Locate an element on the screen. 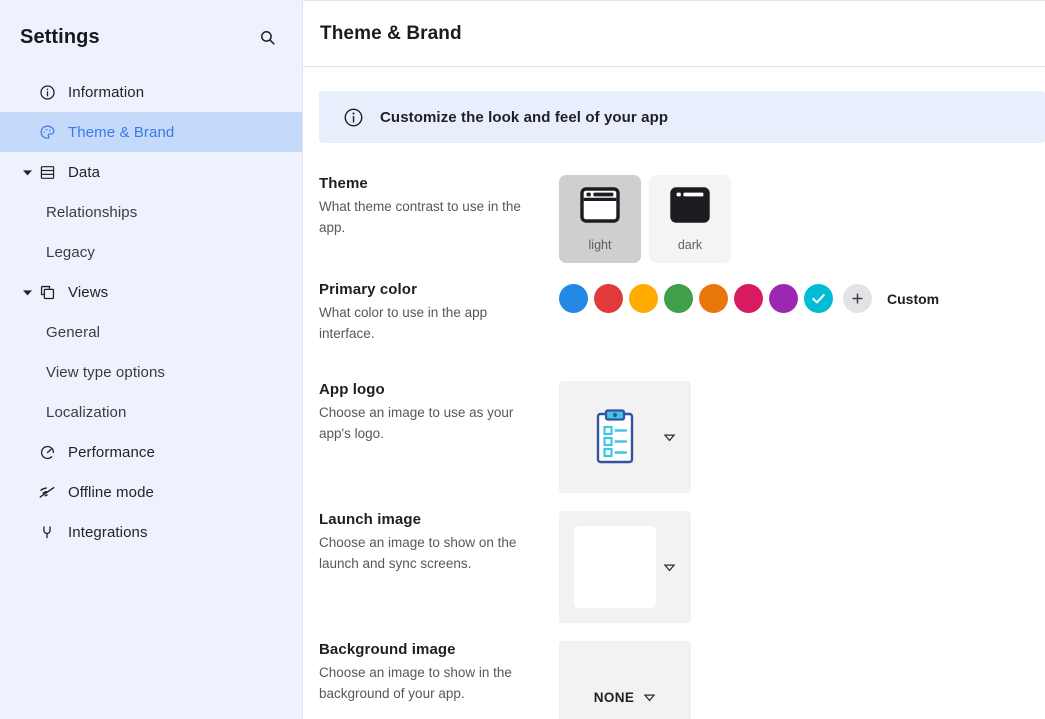  main-header: Theme & Brand is located at coordinates (674, 34).